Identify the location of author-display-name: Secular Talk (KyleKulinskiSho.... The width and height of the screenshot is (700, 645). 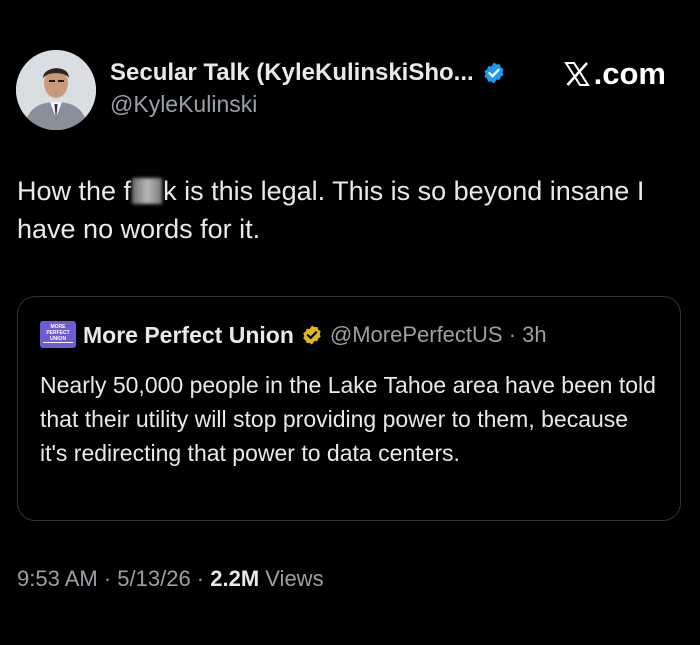
(292, 73).